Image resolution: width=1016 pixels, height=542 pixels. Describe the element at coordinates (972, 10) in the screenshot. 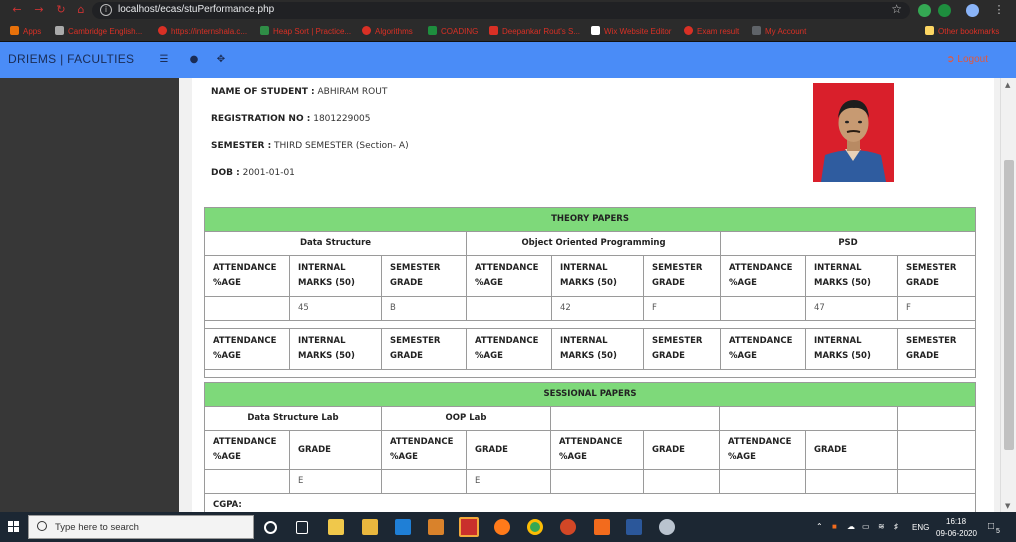

I see `profile-avatar` at that location.